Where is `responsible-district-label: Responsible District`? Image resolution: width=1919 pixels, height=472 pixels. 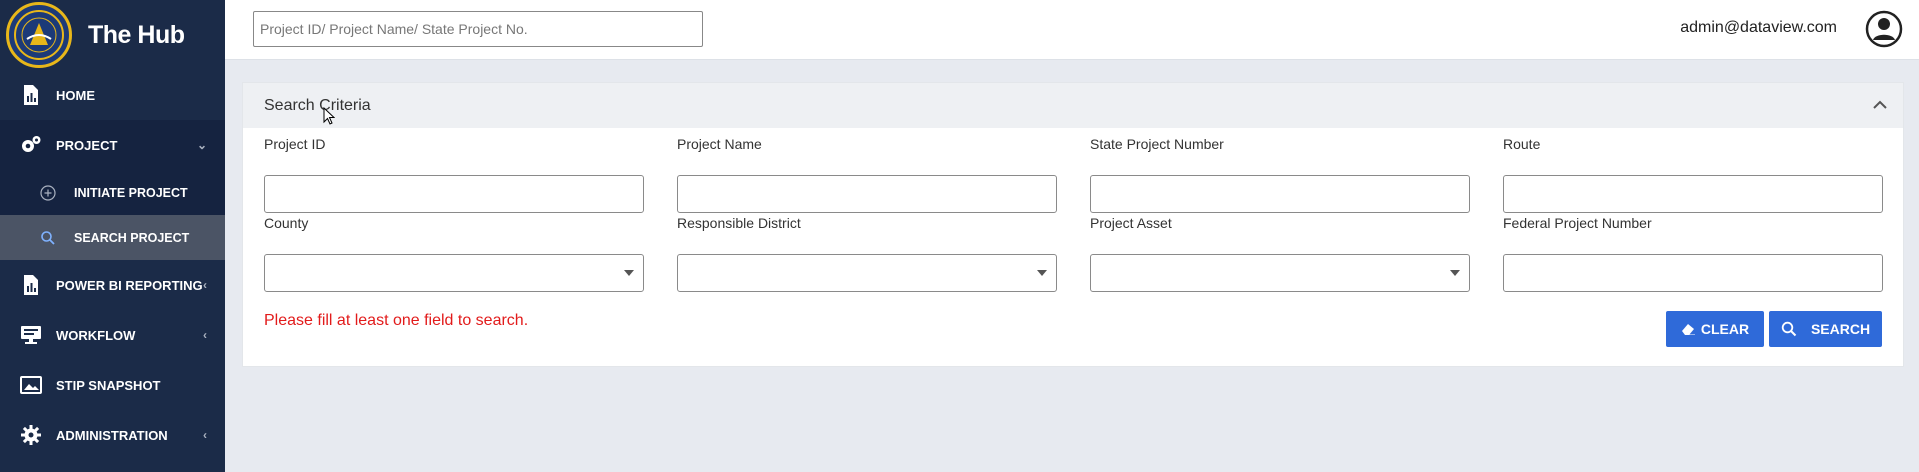
responsible-district-label: Responsible District is located at coordinates (739, 223).